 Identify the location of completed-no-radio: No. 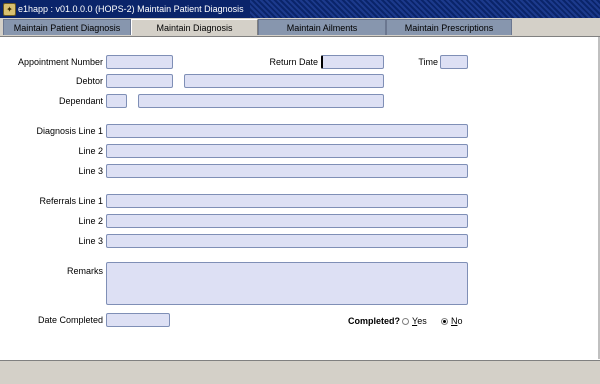
(452, 321).